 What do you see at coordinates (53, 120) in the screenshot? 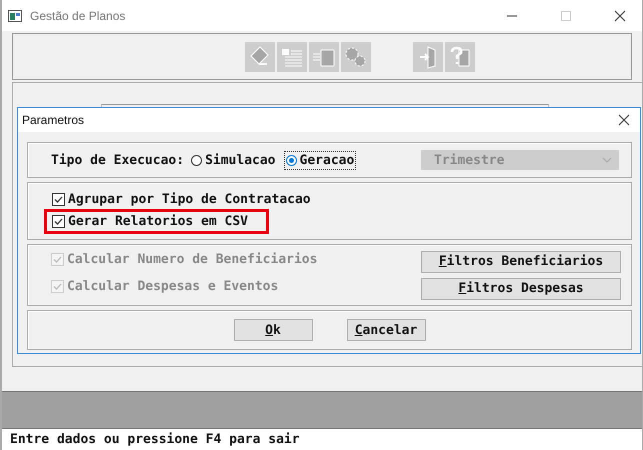
I see `dialog-title: Parametros` at bounding box center [53, 120].